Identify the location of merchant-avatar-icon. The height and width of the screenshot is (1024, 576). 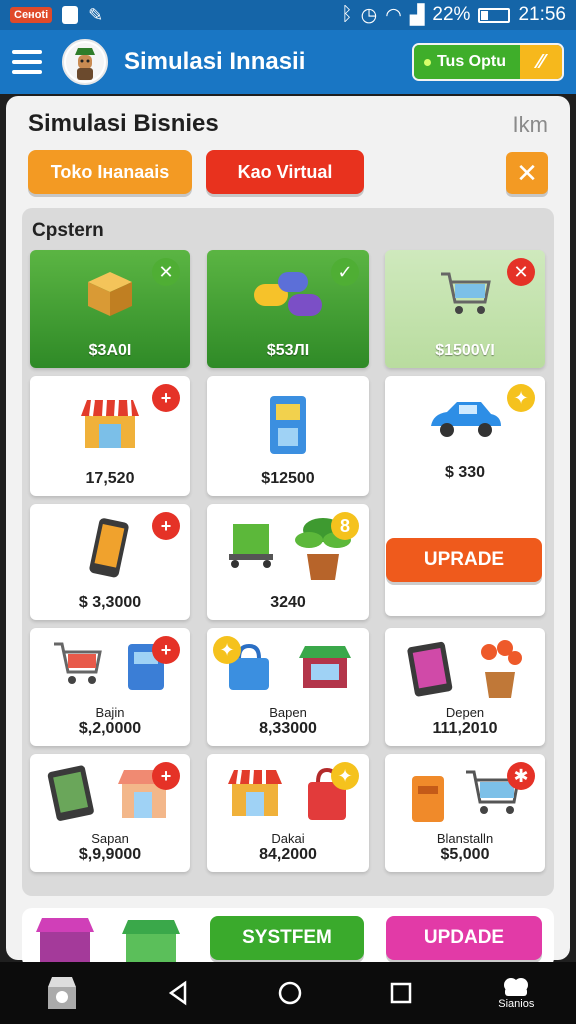
(85, 62).